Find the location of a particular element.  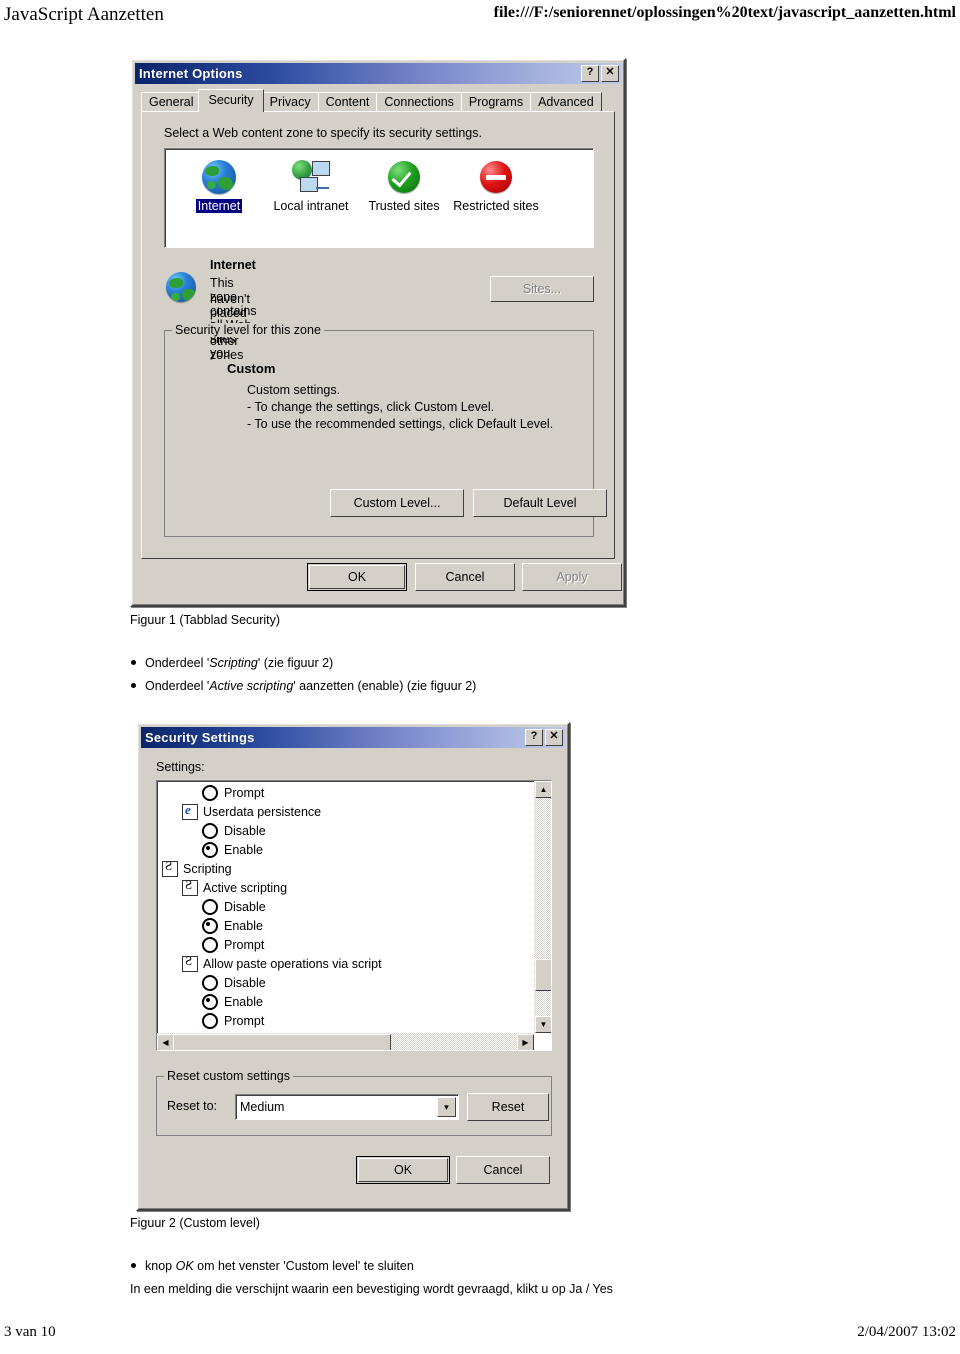

zone-trusted-sites: Trusted sites is located at coordinates (404, 186).